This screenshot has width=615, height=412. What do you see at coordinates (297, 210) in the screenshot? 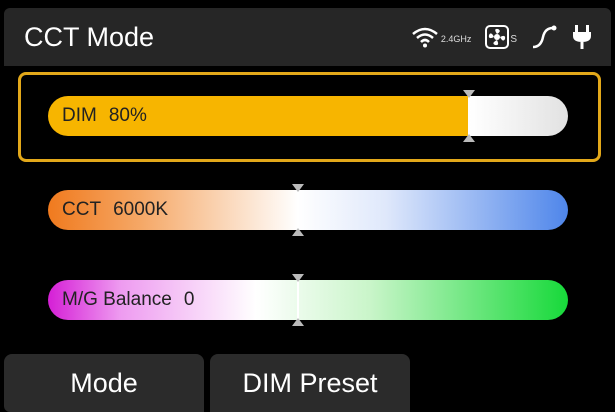
I see `cct-slider-handle` at bounding box center [297, 210].